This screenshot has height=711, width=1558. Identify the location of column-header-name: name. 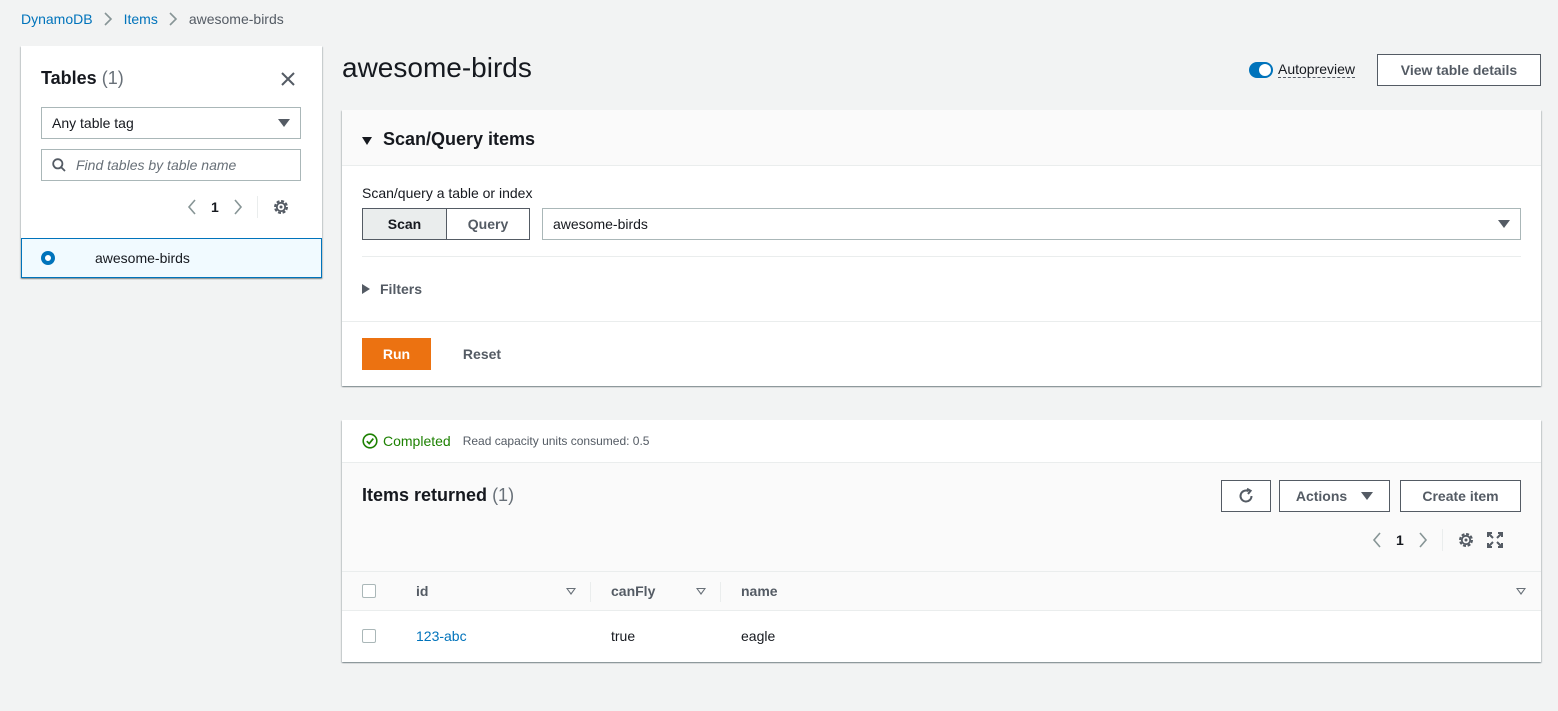
(759, 591).